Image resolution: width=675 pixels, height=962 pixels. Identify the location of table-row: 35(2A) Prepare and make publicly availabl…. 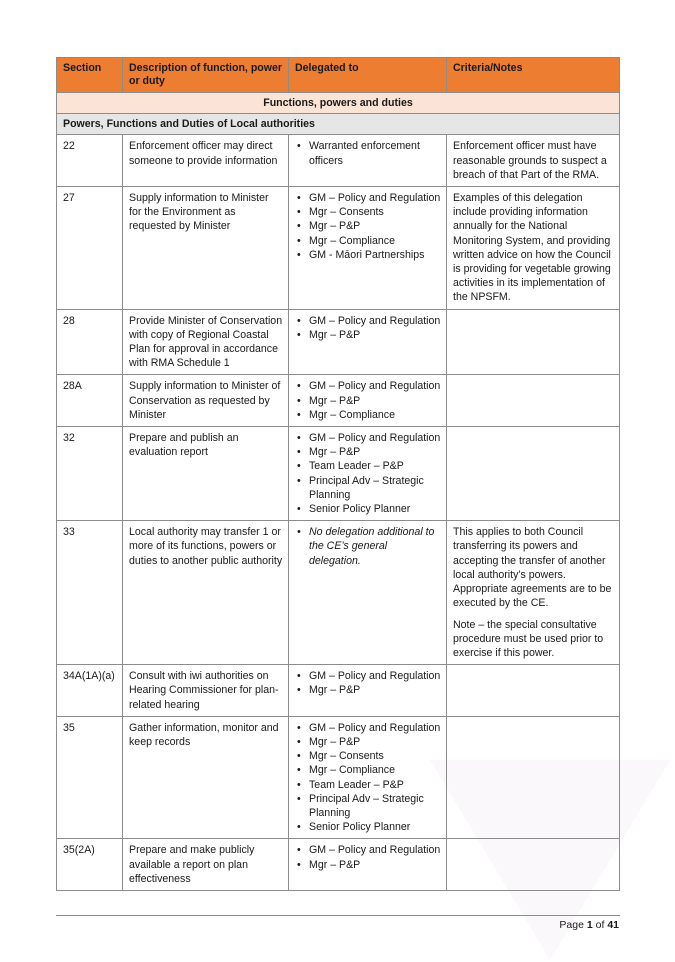
(338, 864).